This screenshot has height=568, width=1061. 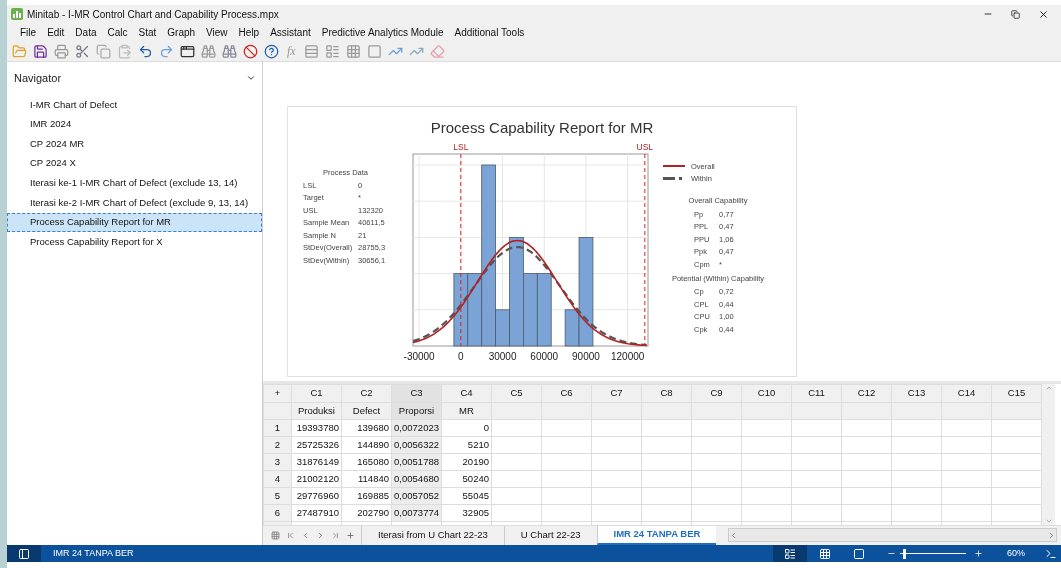 I want to click on window-icon, so click(x=187, y=51).